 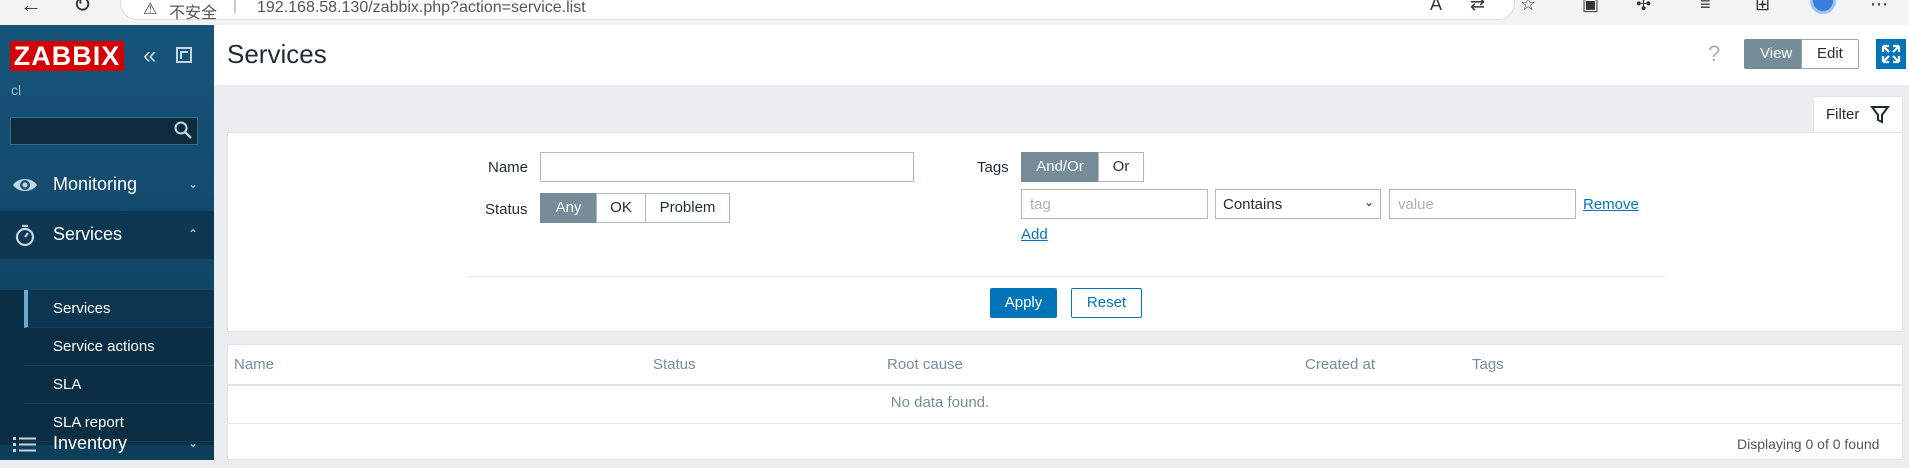 I want to click on zabbix-logo: ZABBIX, so click(x=67, y=56).